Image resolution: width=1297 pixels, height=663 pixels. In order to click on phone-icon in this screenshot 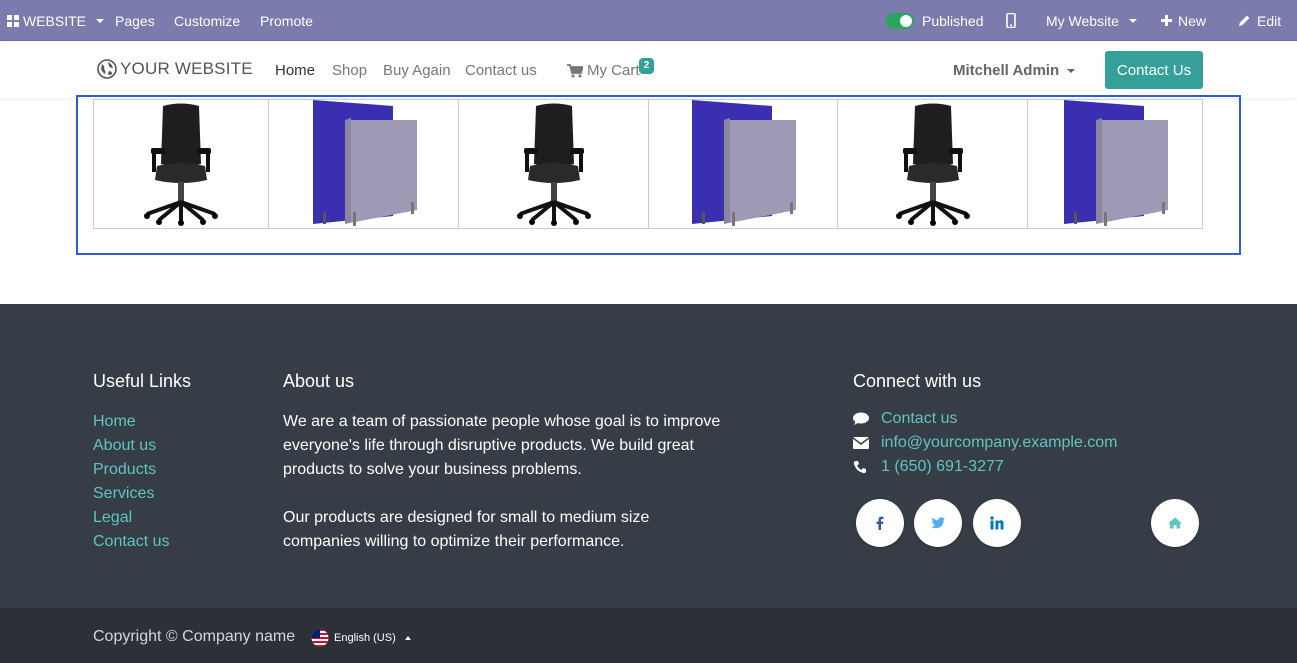, I will do `click(867, 467)`.